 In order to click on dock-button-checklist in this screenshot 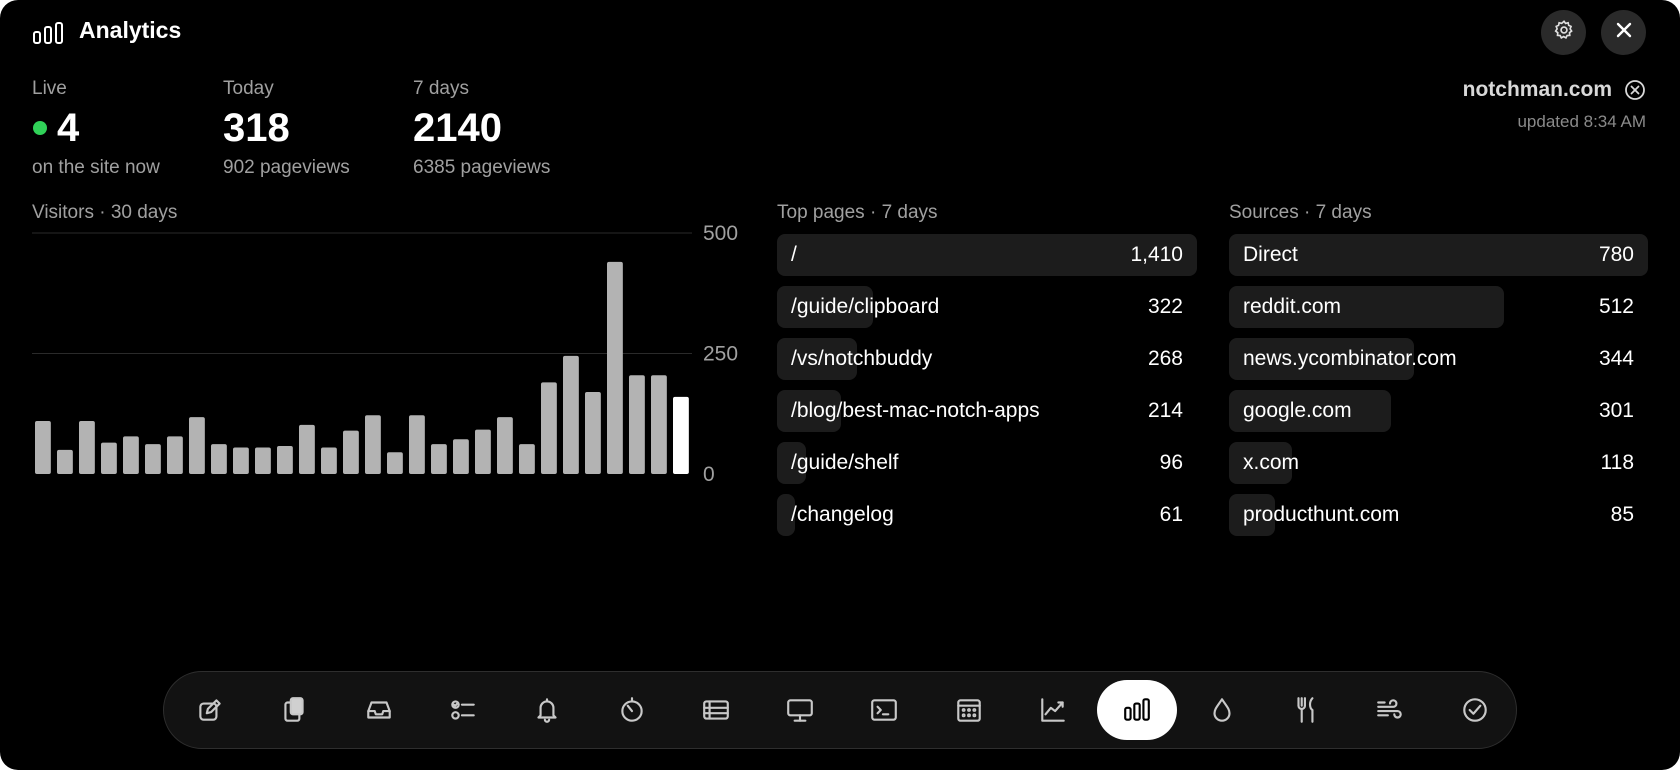, I will do `click(463, 710)`.